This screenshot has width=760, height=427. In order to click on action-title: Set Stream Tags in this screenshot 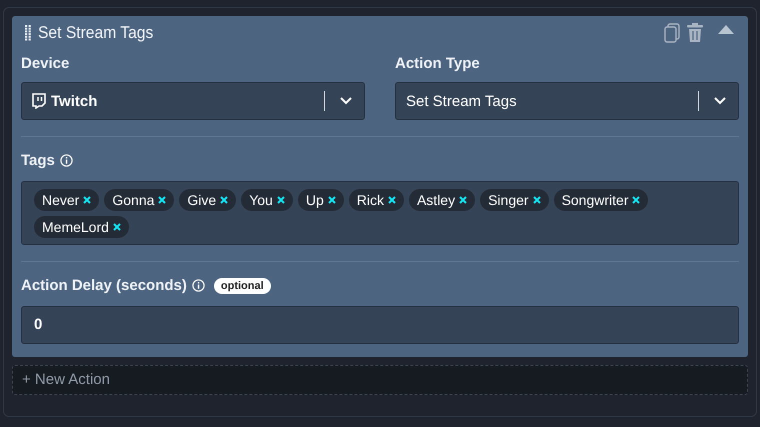, I will do `click(96, 33)`.